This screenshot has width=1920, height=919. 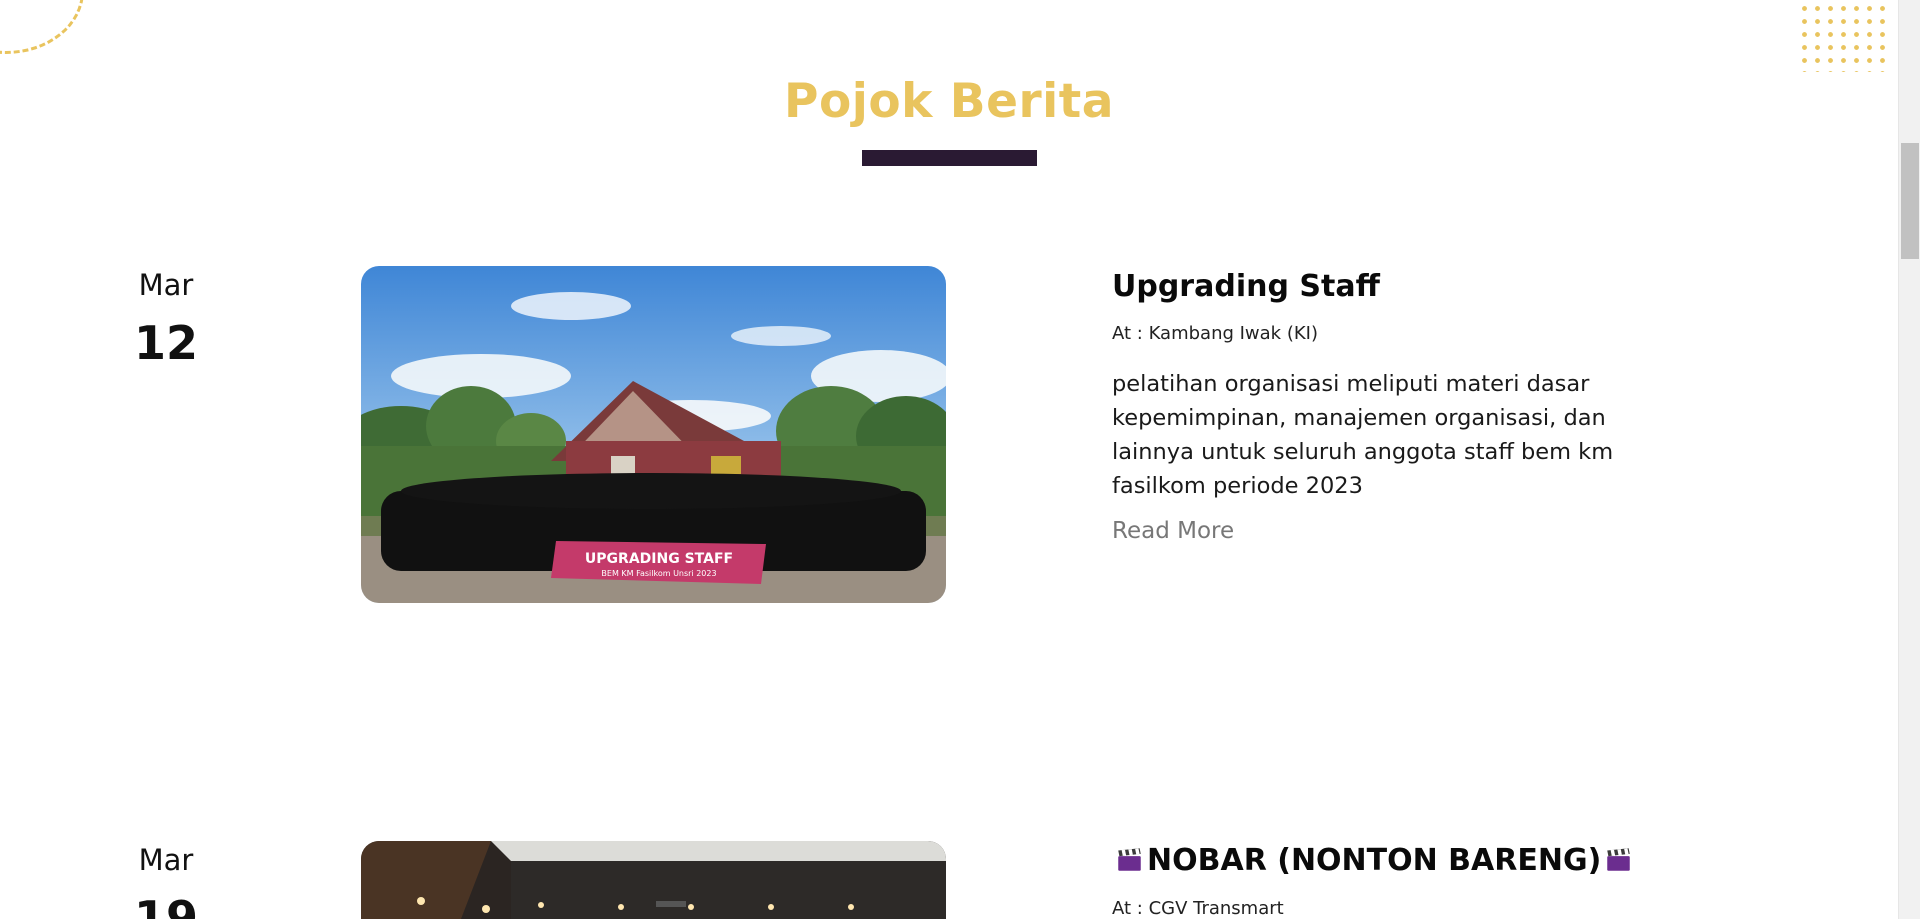 What do you see at coordinates (659, 559) in the screenshot?
I see `banner-title: UPGRADING STAFF` at bounding box center [659, 559].